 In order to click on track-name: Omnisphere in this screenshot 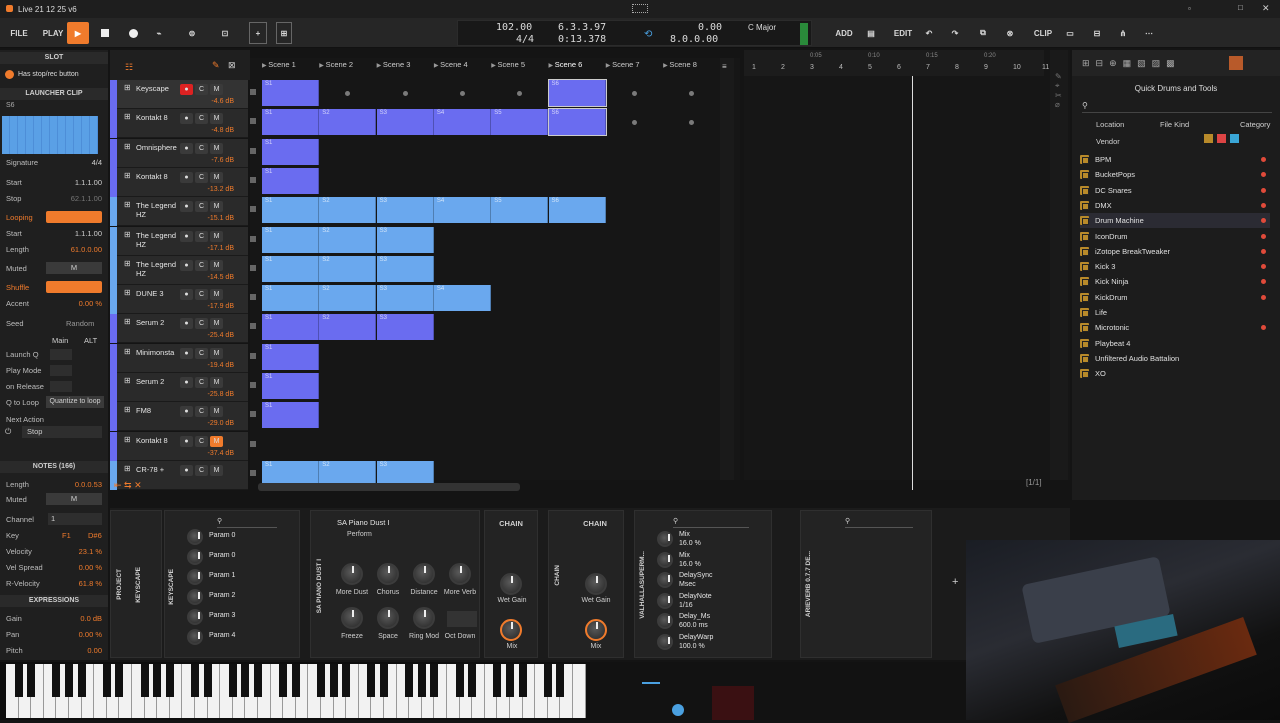, I will do `click(159, 147)`.